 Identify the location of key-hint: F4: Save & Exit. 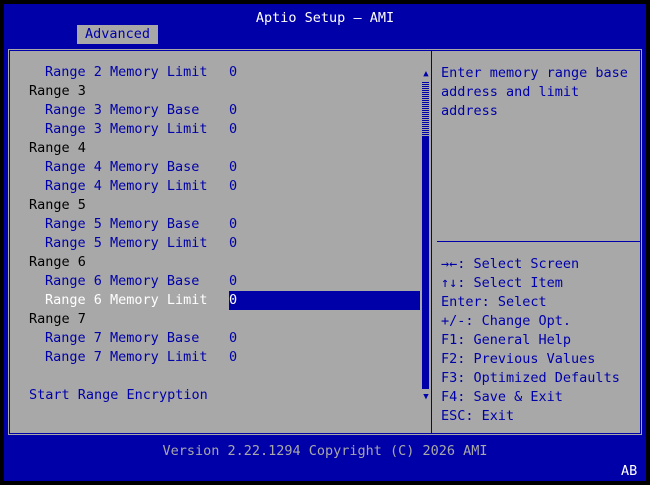
(541, 397).